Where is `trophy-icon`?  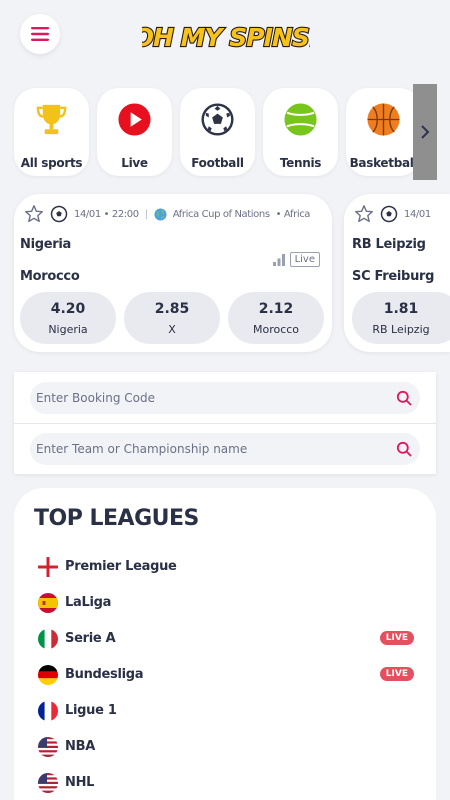
trophy-icon is located at coordinates (51, 119).